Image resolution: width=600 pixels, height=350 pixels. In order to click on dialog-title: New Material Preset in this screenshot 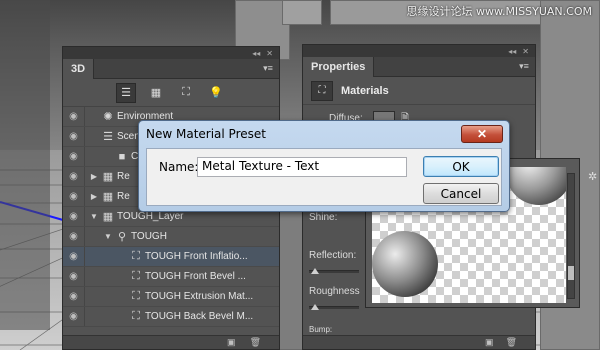, I will do `click(206, 134)`.